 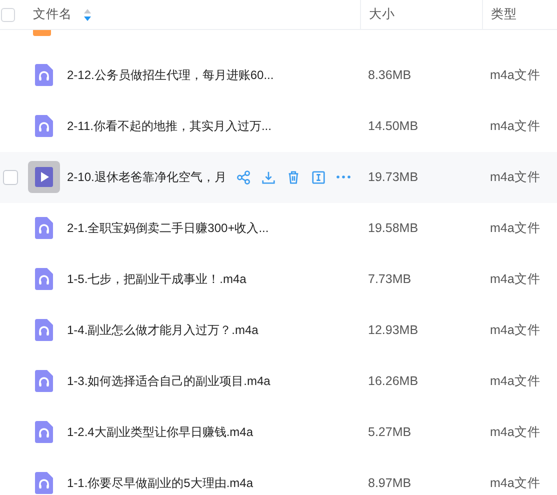 What do you see at coordinates (146, 177) in the screenshot?
I see `file-name: 2-10.退休老爸靠净化空气，月` at bounding box center [146, 177].